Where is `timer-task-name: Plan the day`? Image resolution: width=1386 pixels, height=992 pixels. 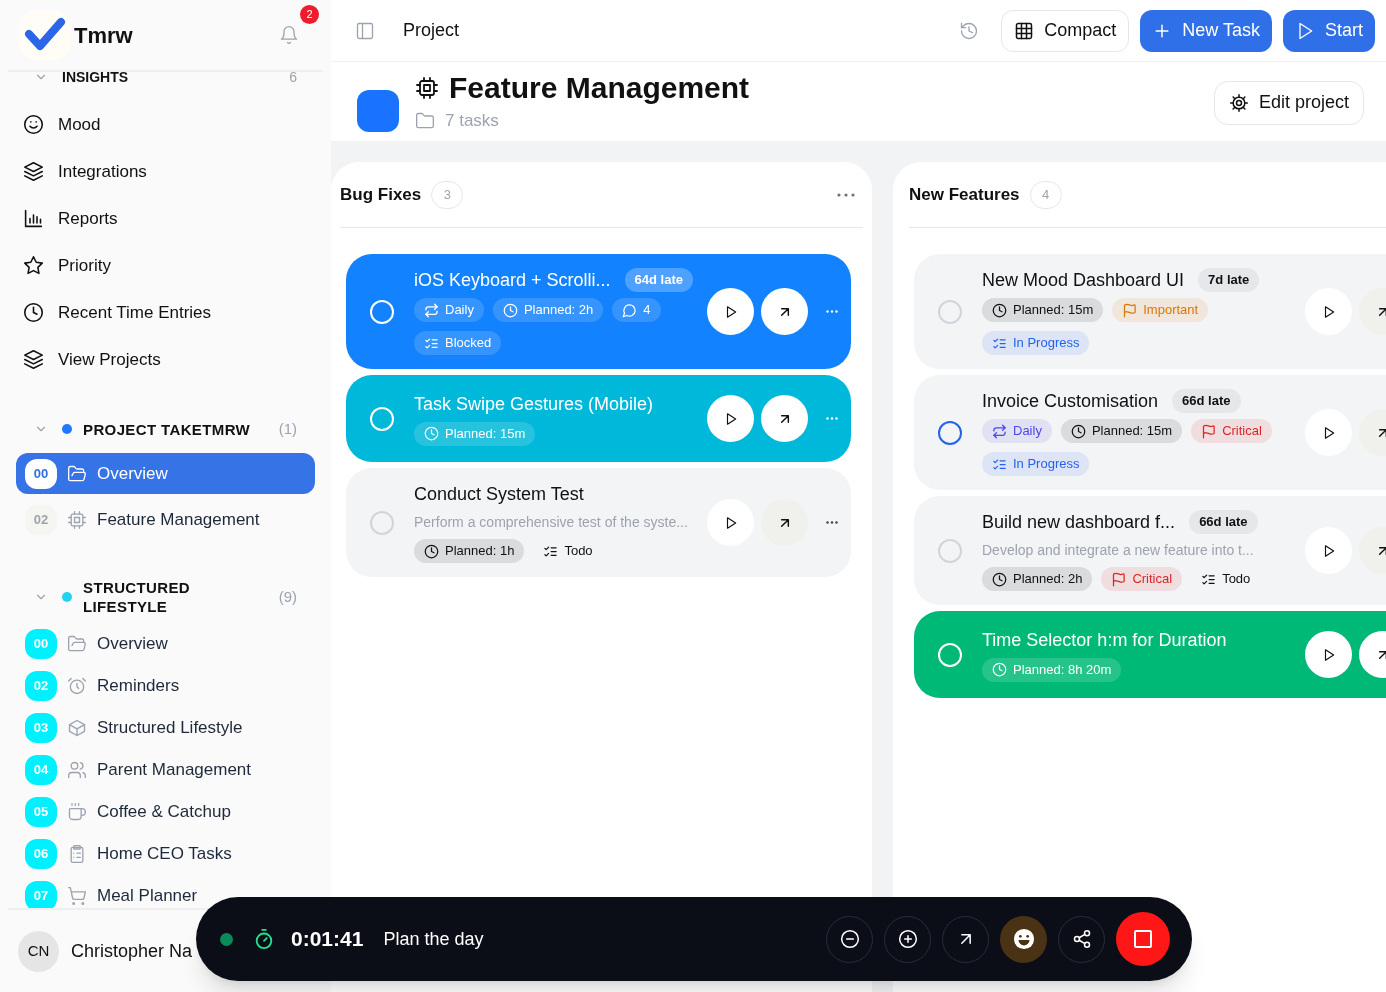 timer-task-name: Plan the day is located at coordinates (433, 939).